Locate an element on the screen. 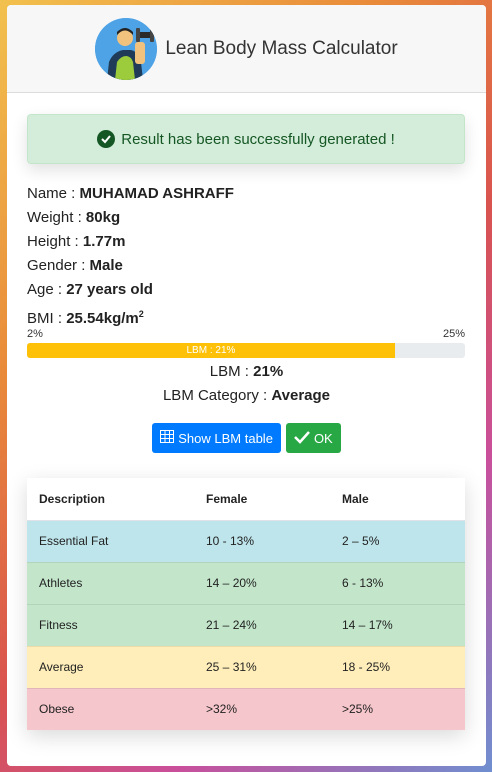  age-value: 27 years old is located at coordinates (109, 289).